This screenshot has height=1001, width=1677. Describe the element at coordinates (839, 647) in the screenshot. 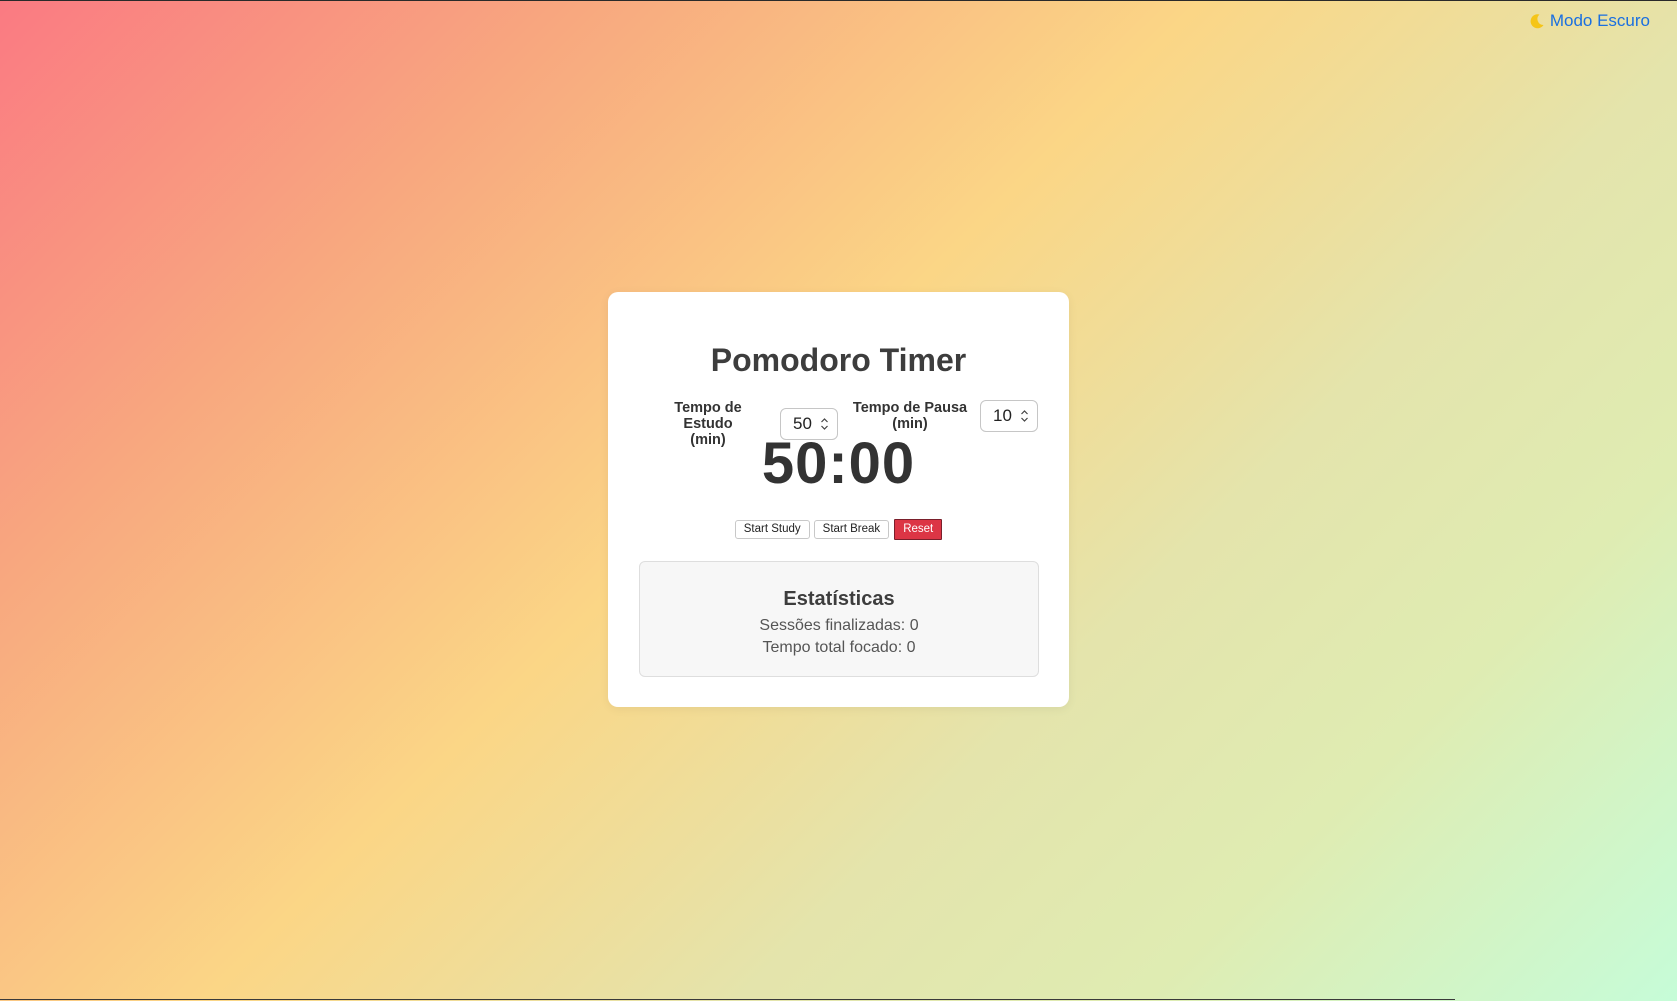

I see `total-focus-time: Tempo total focado: 0` at that location.